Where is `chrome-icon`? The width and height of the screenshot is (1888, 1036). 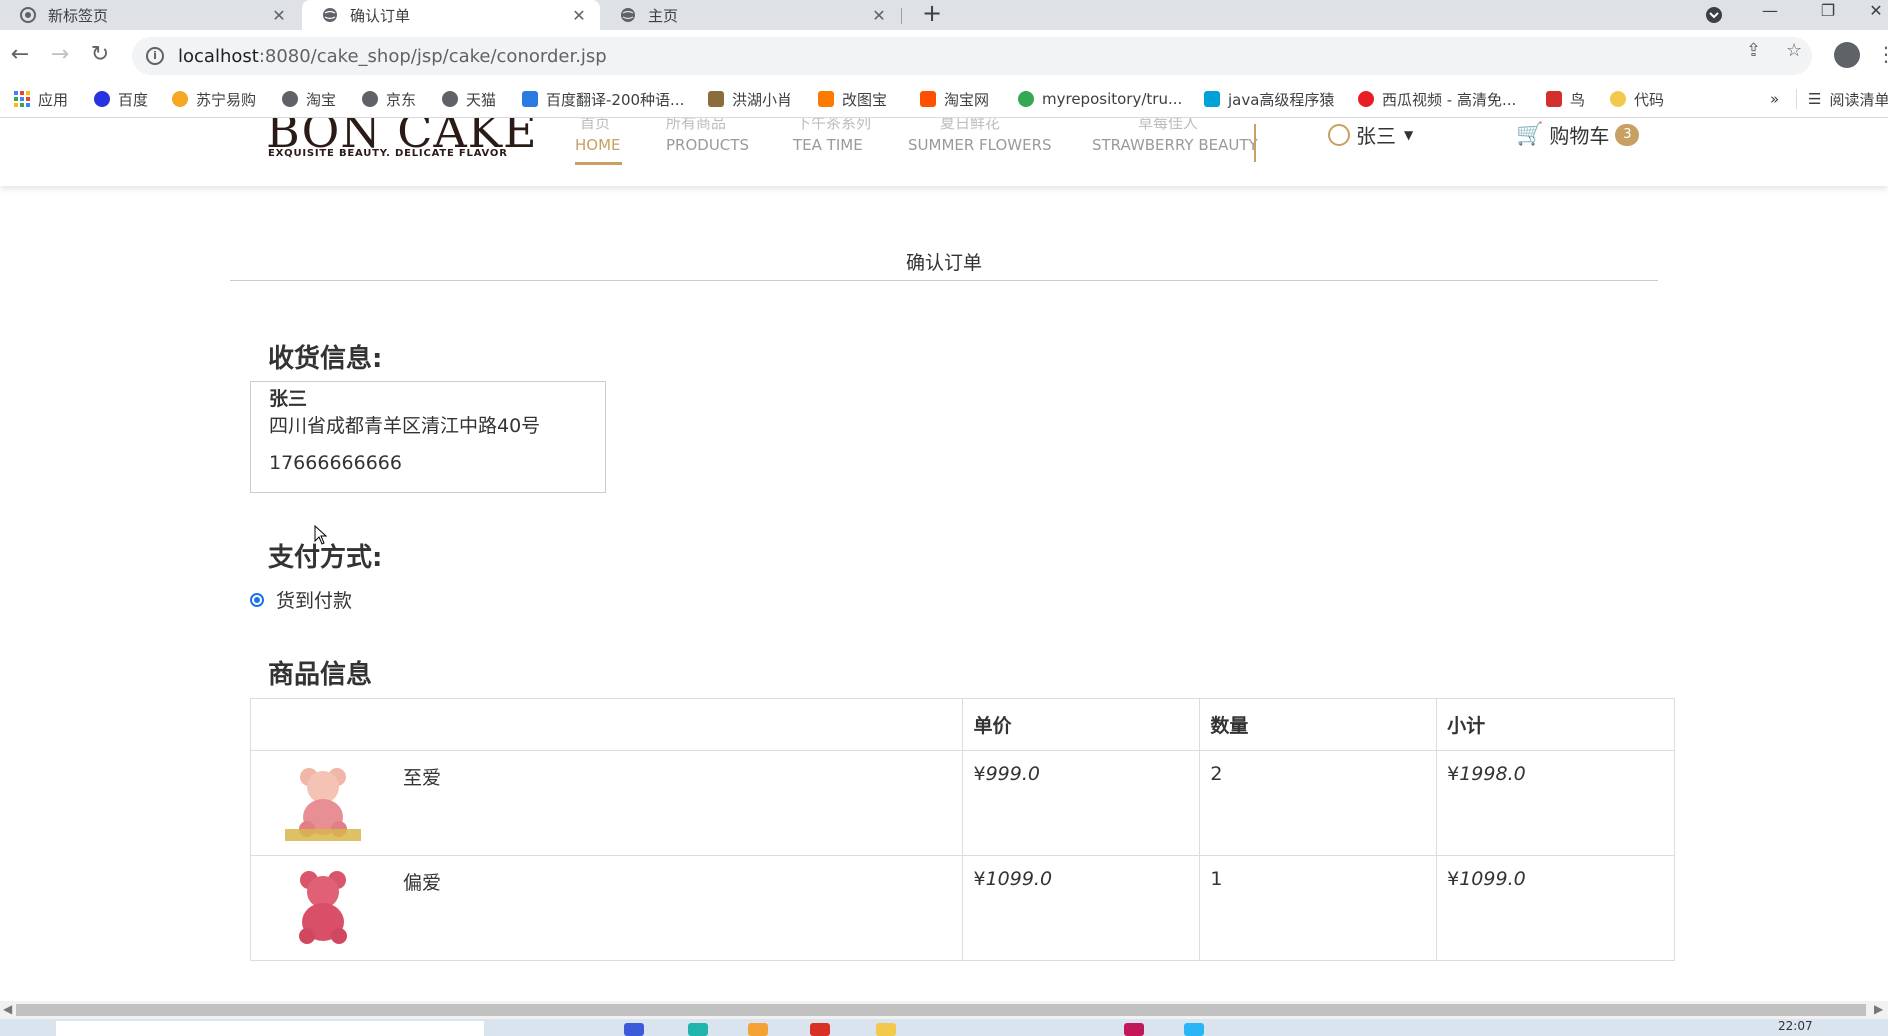 chrome-icon is located at coordinates (28, 15).